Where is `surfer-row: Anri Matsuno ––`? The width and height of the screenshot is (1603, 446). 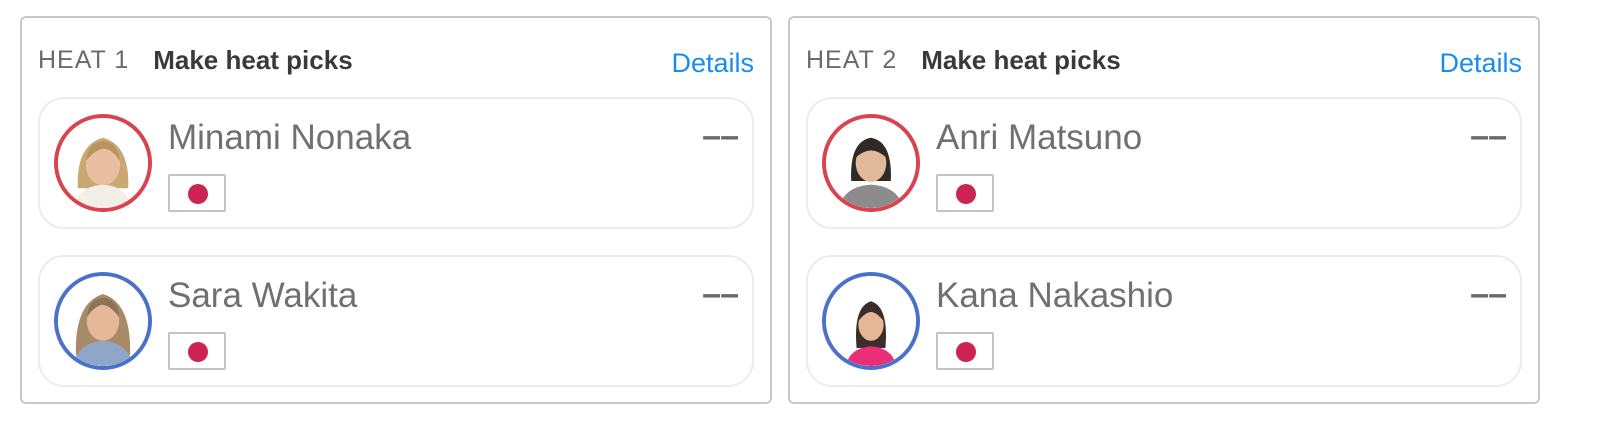
surfer-row: Anri Matsuno –– is located at coordinates (1164, 163).